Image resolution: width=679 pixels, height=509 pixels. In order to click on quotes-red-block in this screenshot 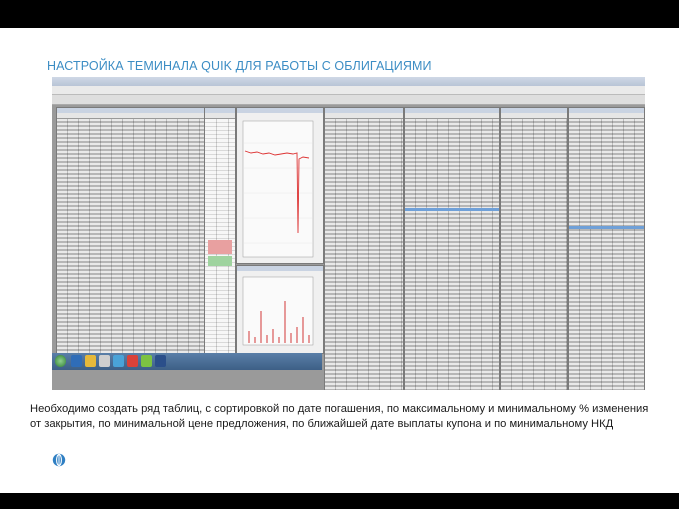, I will do `click(220, 247)`.